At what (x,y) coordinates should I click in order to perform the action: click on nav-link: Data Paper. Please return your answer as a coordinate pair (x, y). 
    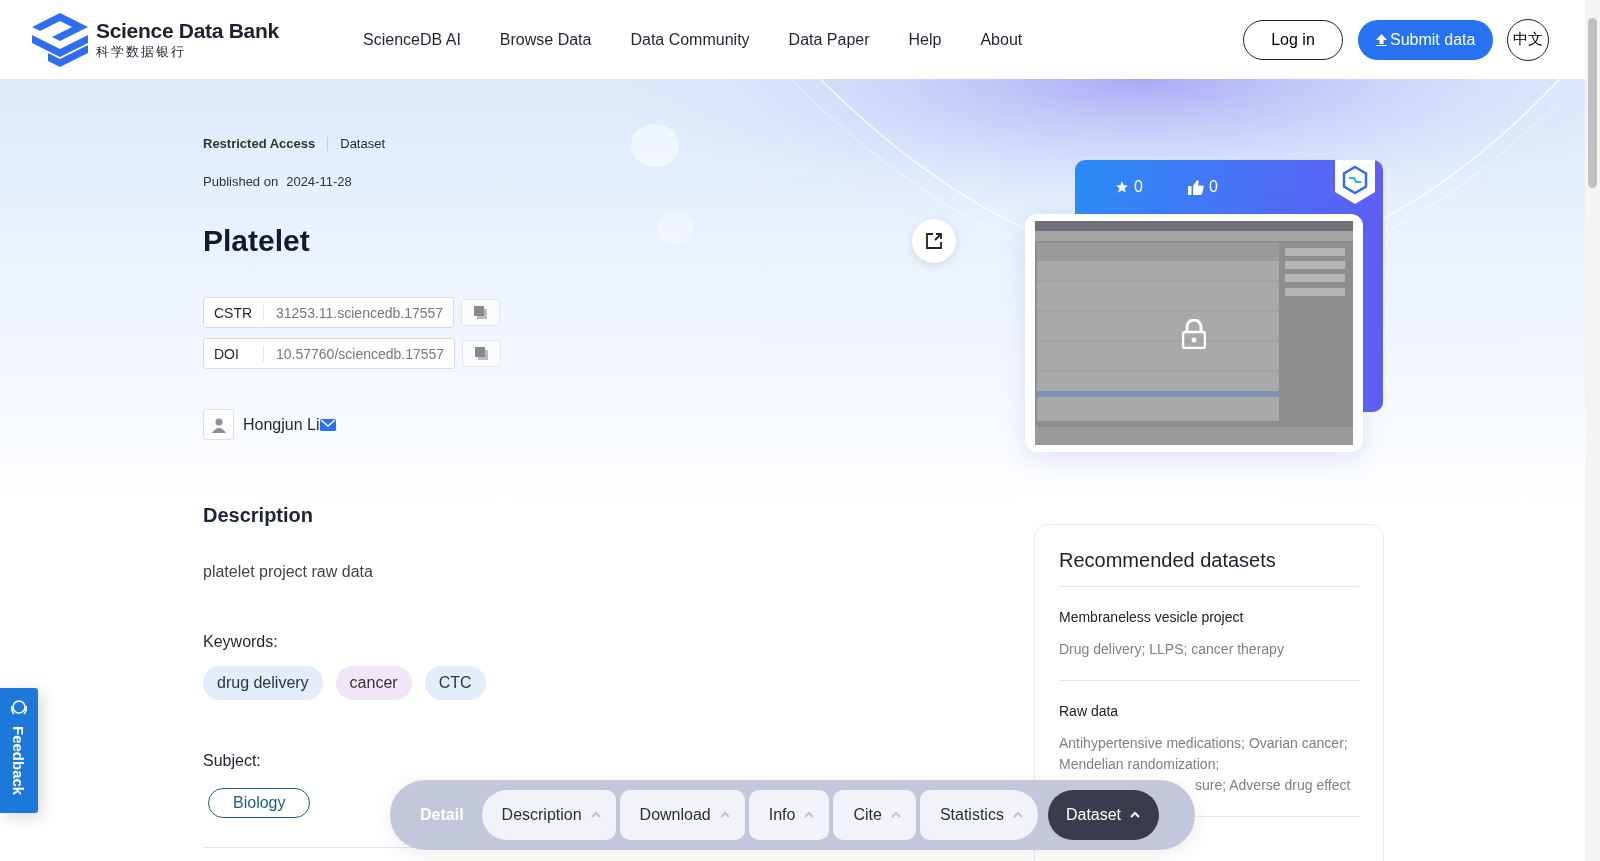
    Looking at the image, I should click on (829, 39).